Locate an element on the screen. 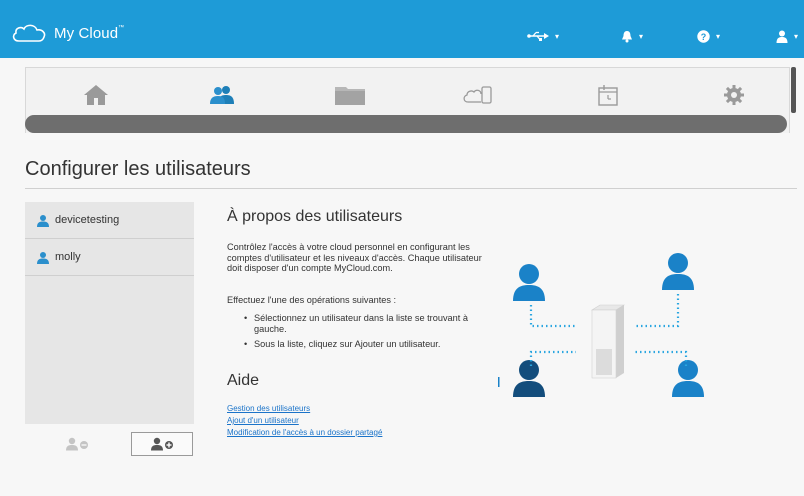 The image size is (804, 496). folder-icon is located at coordinates (350, 96).